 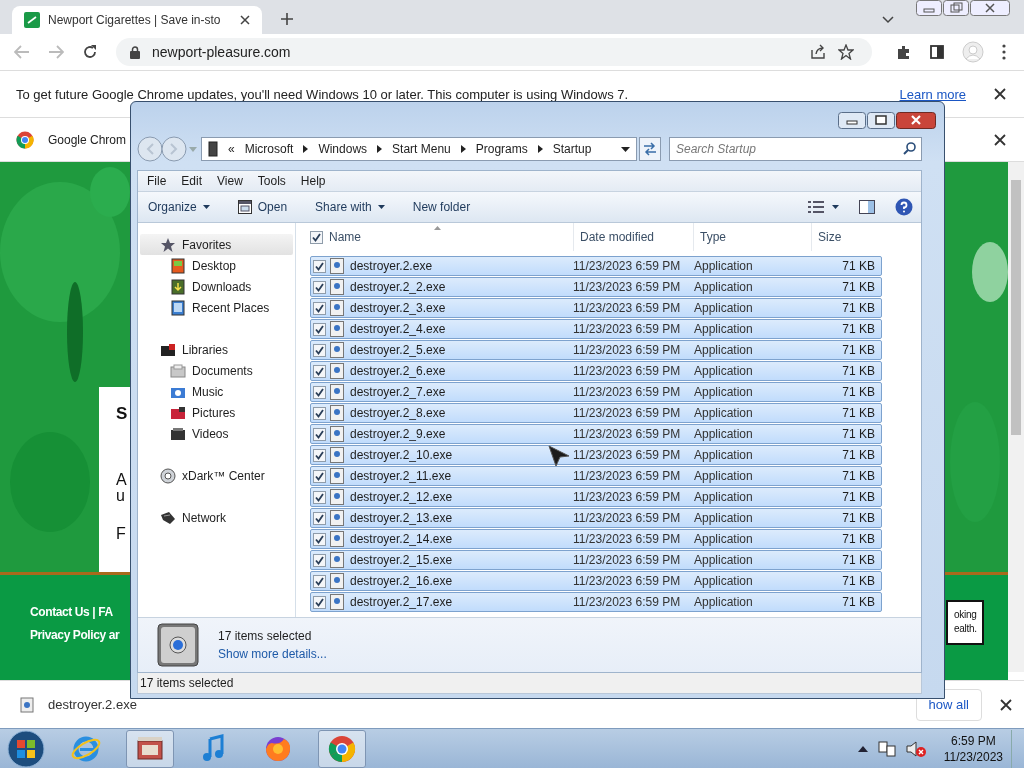 What do you see at coordinates (345, 237) in the screenshot?
I see `column-header: Name` at bounding box center [345, 237].